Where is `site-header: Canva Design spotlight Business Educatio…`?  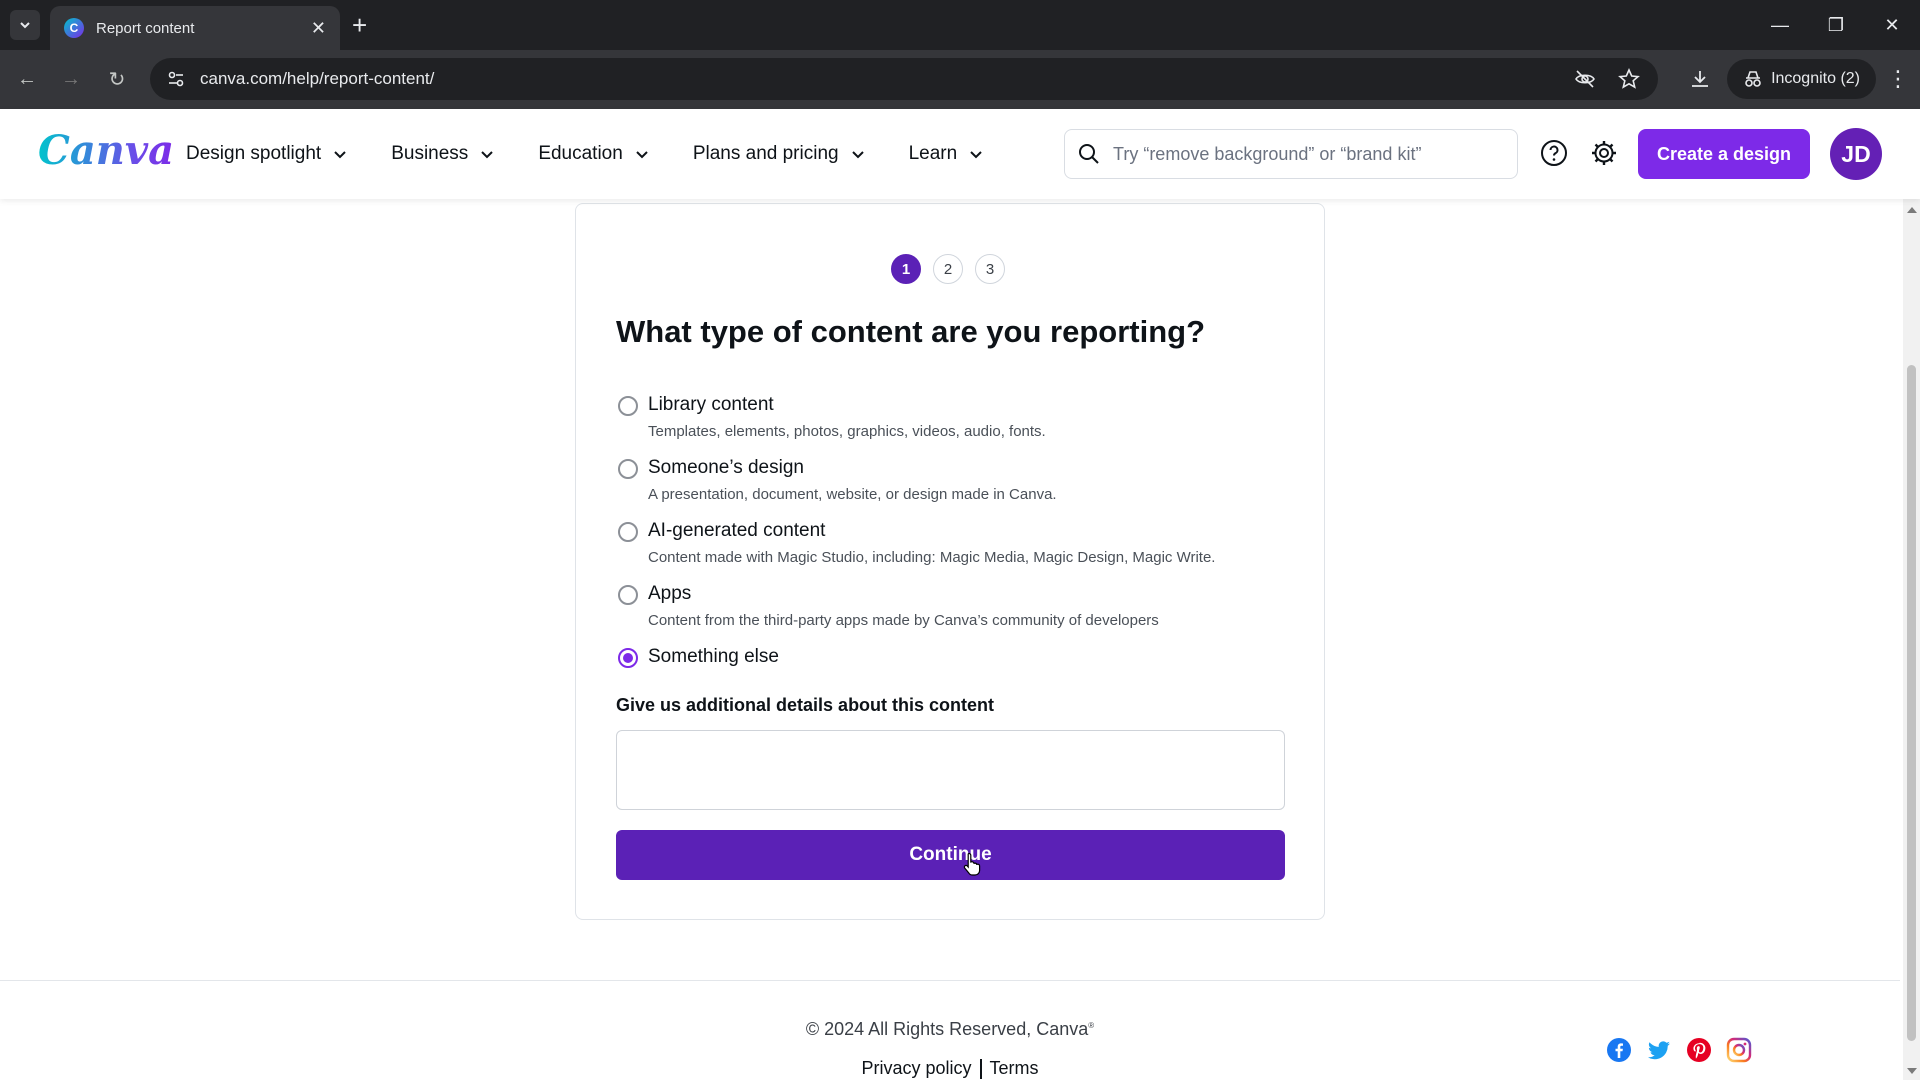 site-header: Canva Design spotlight Business Educatio… is located at coordinates (960, 154).